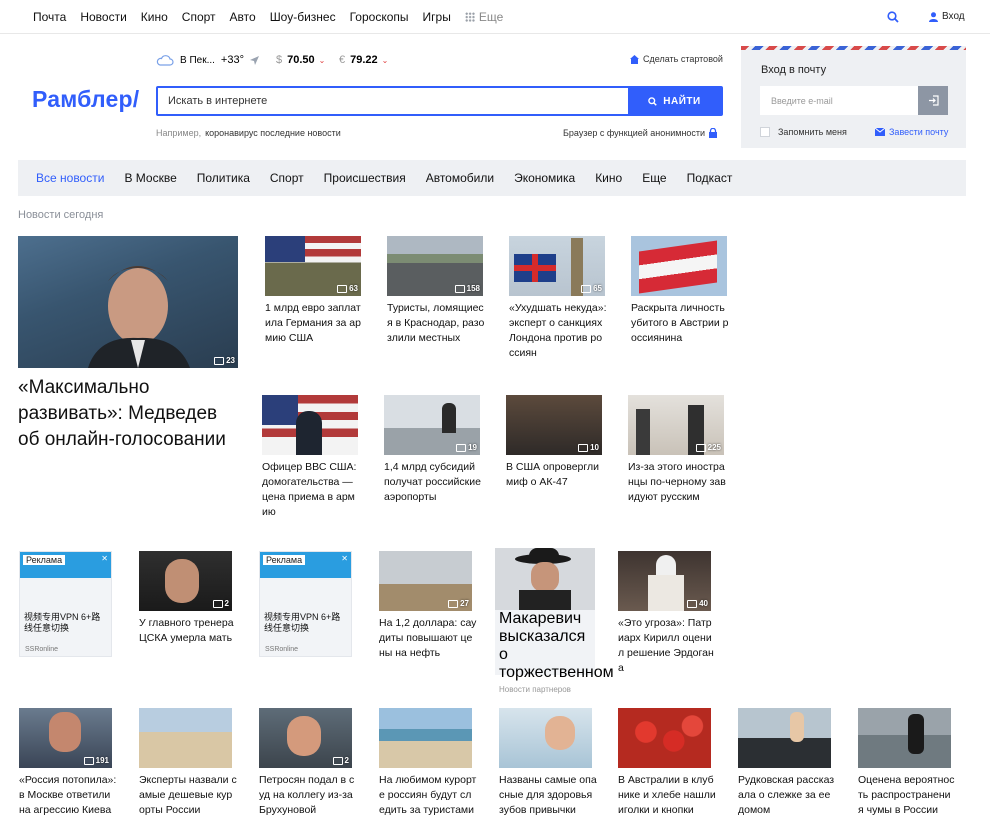 The width and height of the screenshot is (990, 840). Describe the element at coordinates (435, 266) in the screenshot. I see `news-thumbnail: 158` at that location.